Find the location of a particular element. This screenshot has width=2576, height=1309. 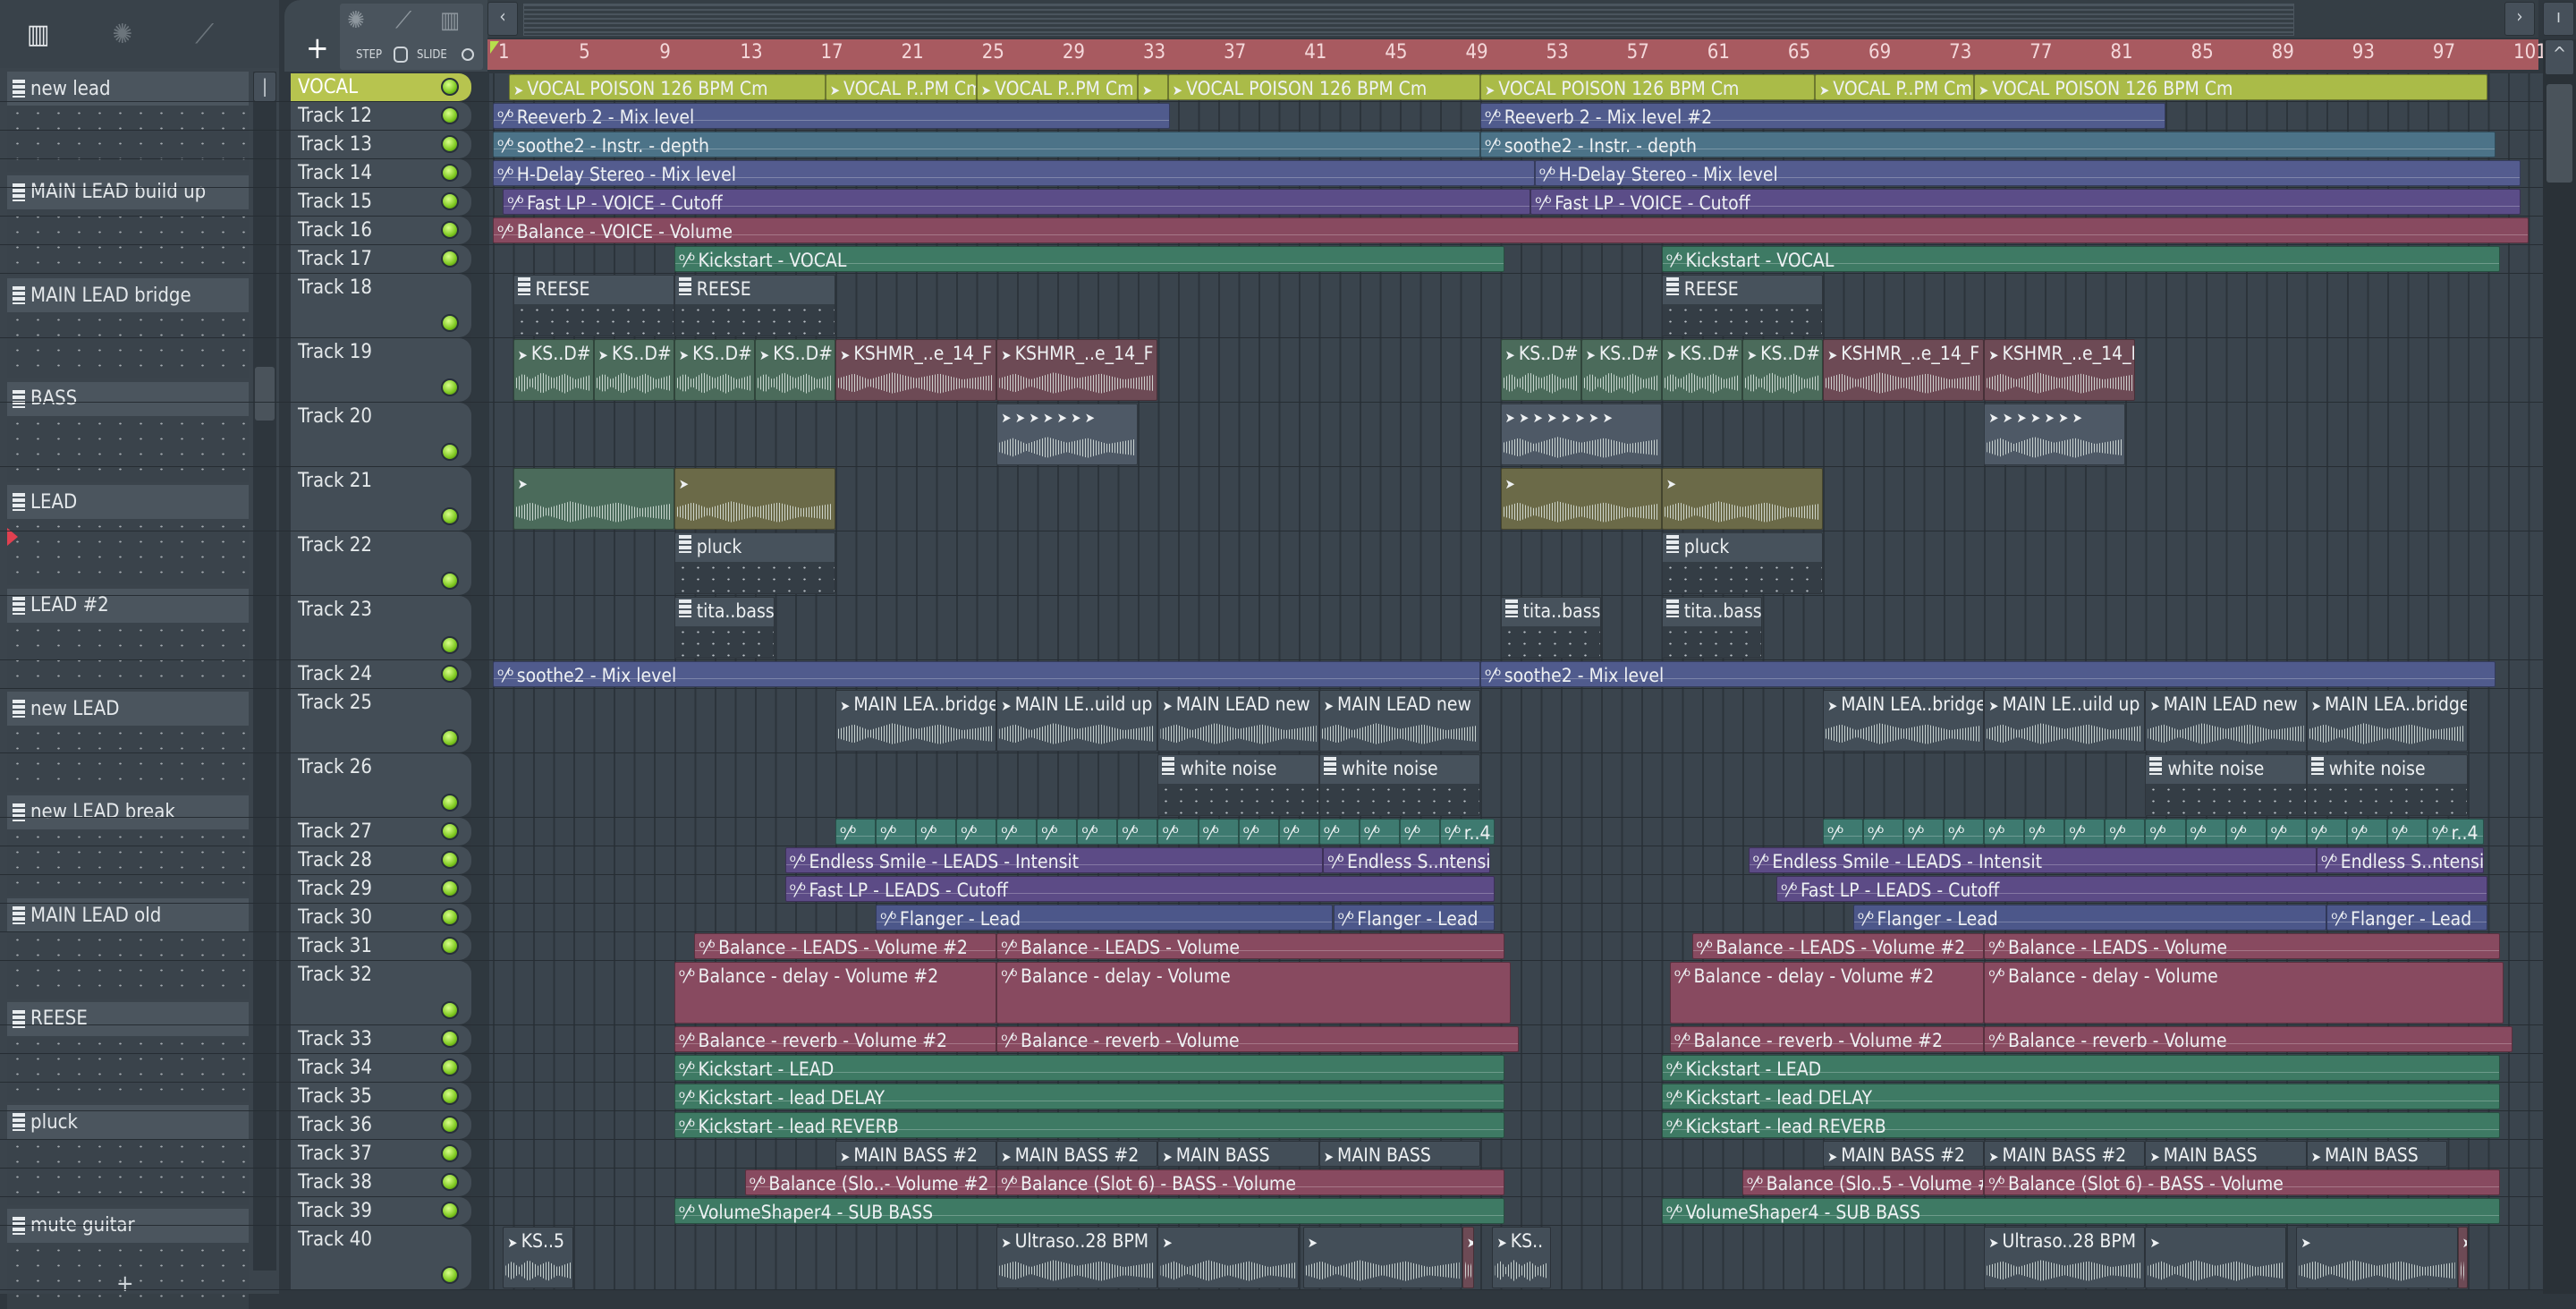

playlist-clip: ᵒ⁄ᵒ VolumeShaper4 - SUB BASS is located at coordinates (2080, 1211).